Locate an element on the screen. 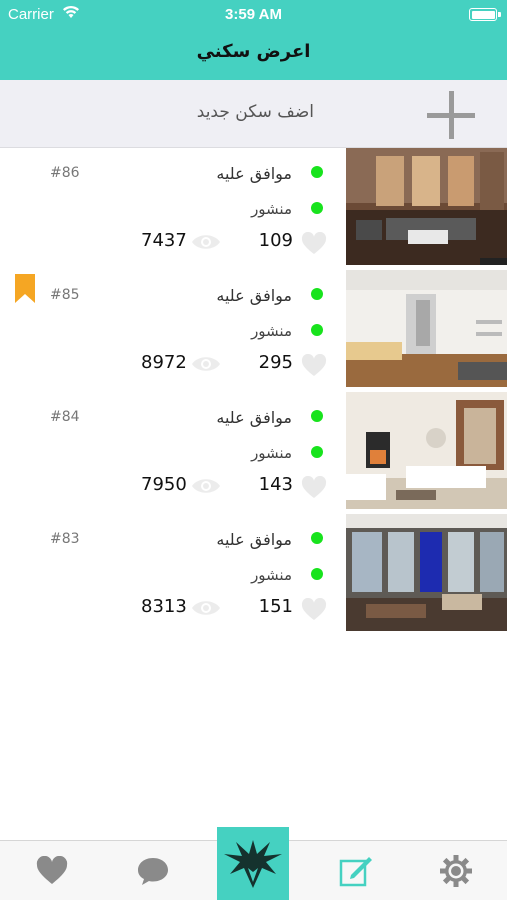 The width and height of the screenshot is (507, 900). tab-settings is located at coordinates (456, 870).